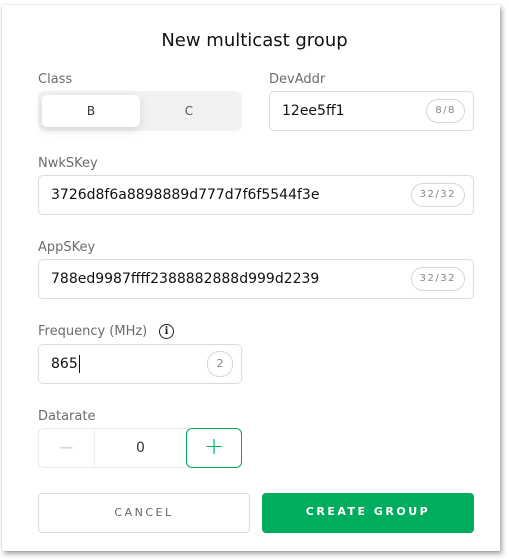  Describe the element at coordinates (166, 331) in the screenshot. I see `info-icon: i` at that location.